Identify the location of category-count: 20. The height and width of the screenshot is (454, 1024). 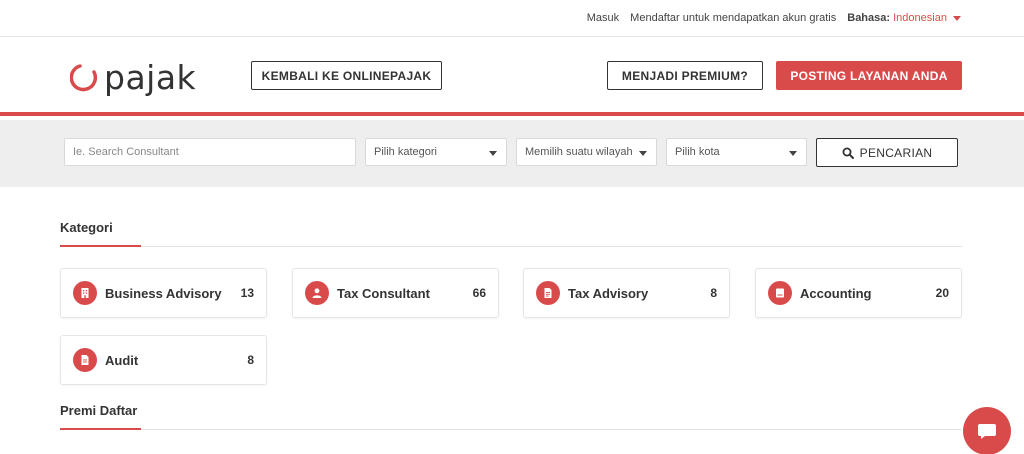
(942, 293).